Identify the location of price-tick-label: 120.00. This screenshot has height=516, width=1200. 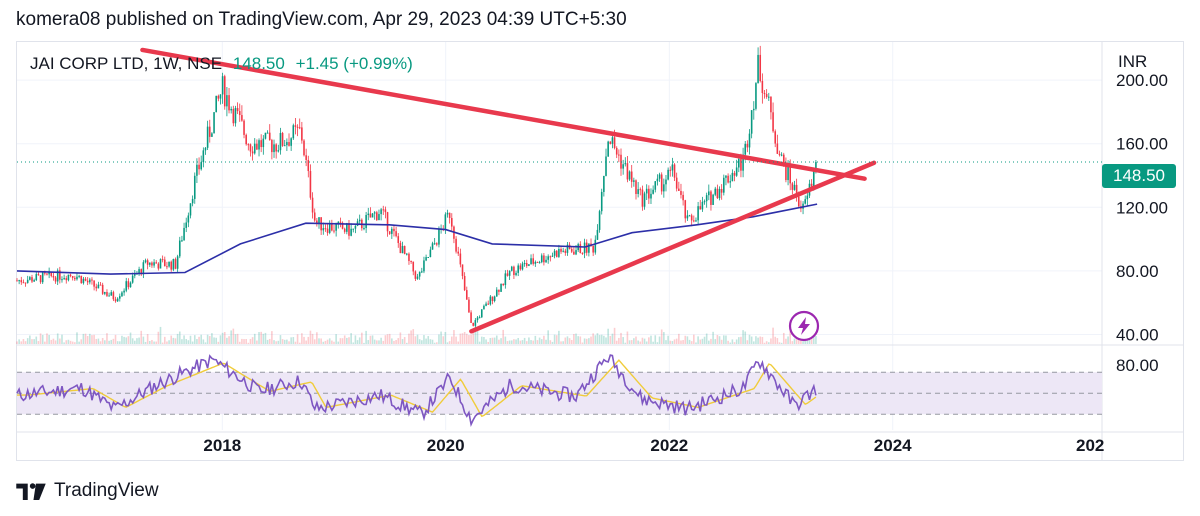
(1142, 207).